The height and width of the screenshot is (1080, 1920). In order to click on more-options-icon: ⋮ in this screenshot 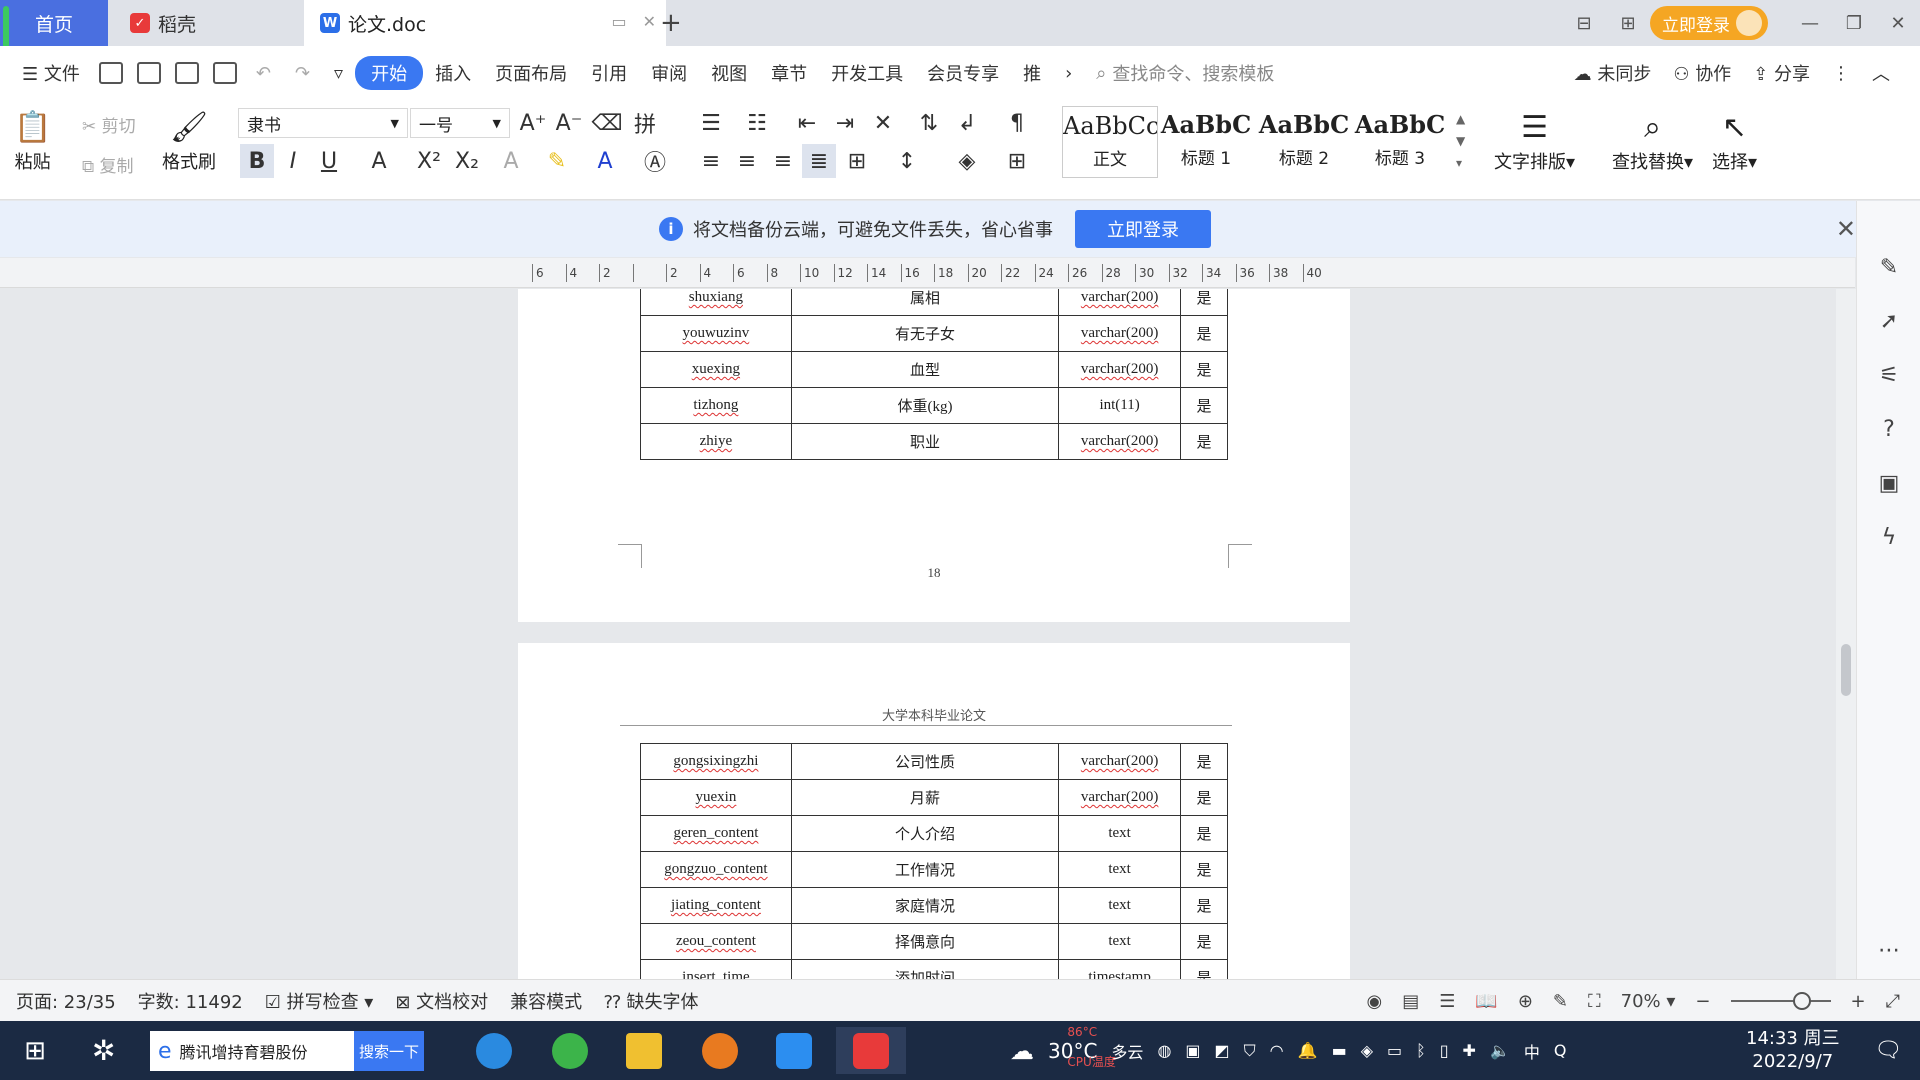, I will do `click(1841, 73)`.